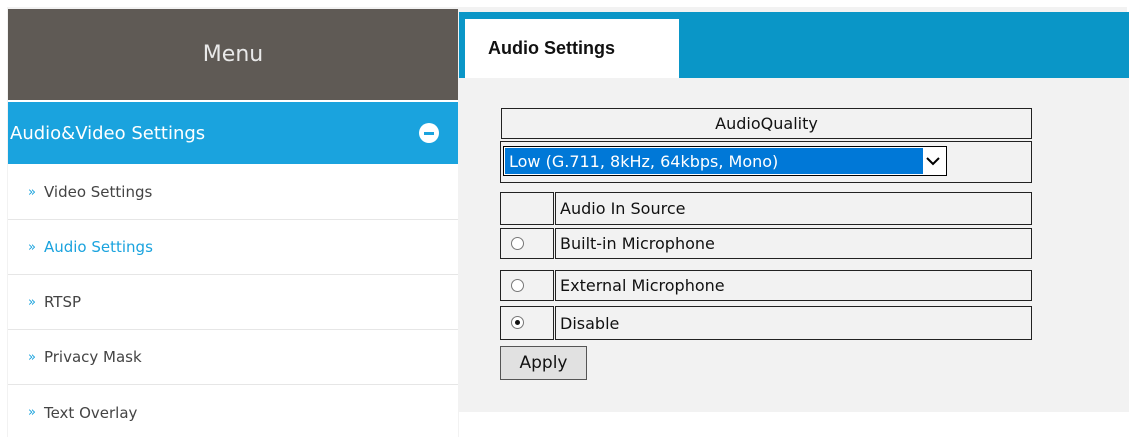  I want to click on sidebar-item-text-overlay: » Text Overlay, so click(233, 412).